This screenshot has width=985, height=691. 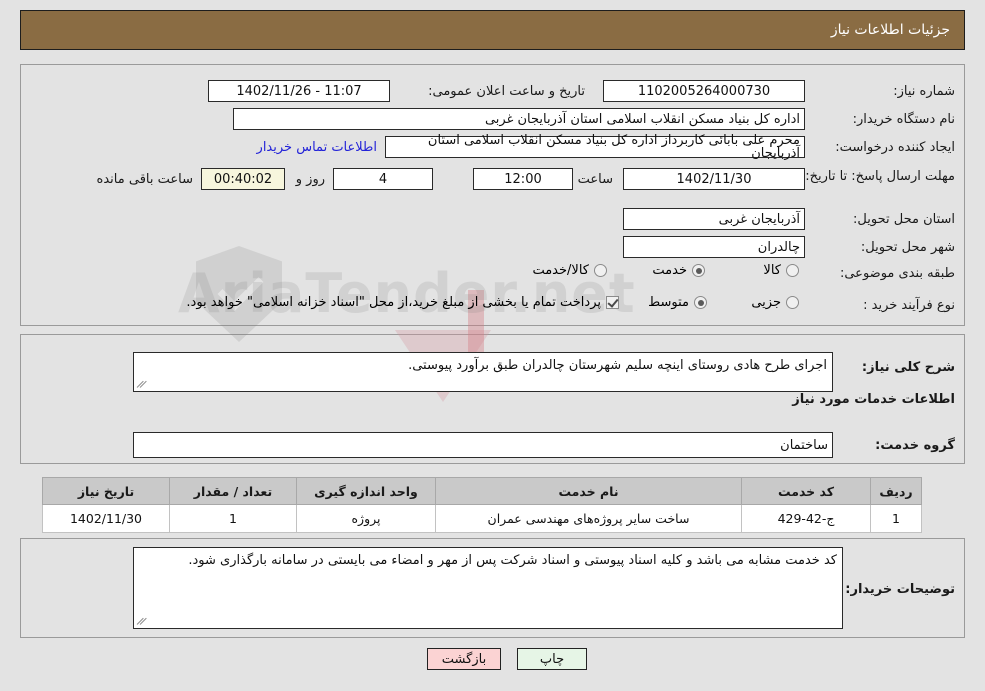 I want to click on cell-need-date: 1402/11/30, so click(x=106, y=518).